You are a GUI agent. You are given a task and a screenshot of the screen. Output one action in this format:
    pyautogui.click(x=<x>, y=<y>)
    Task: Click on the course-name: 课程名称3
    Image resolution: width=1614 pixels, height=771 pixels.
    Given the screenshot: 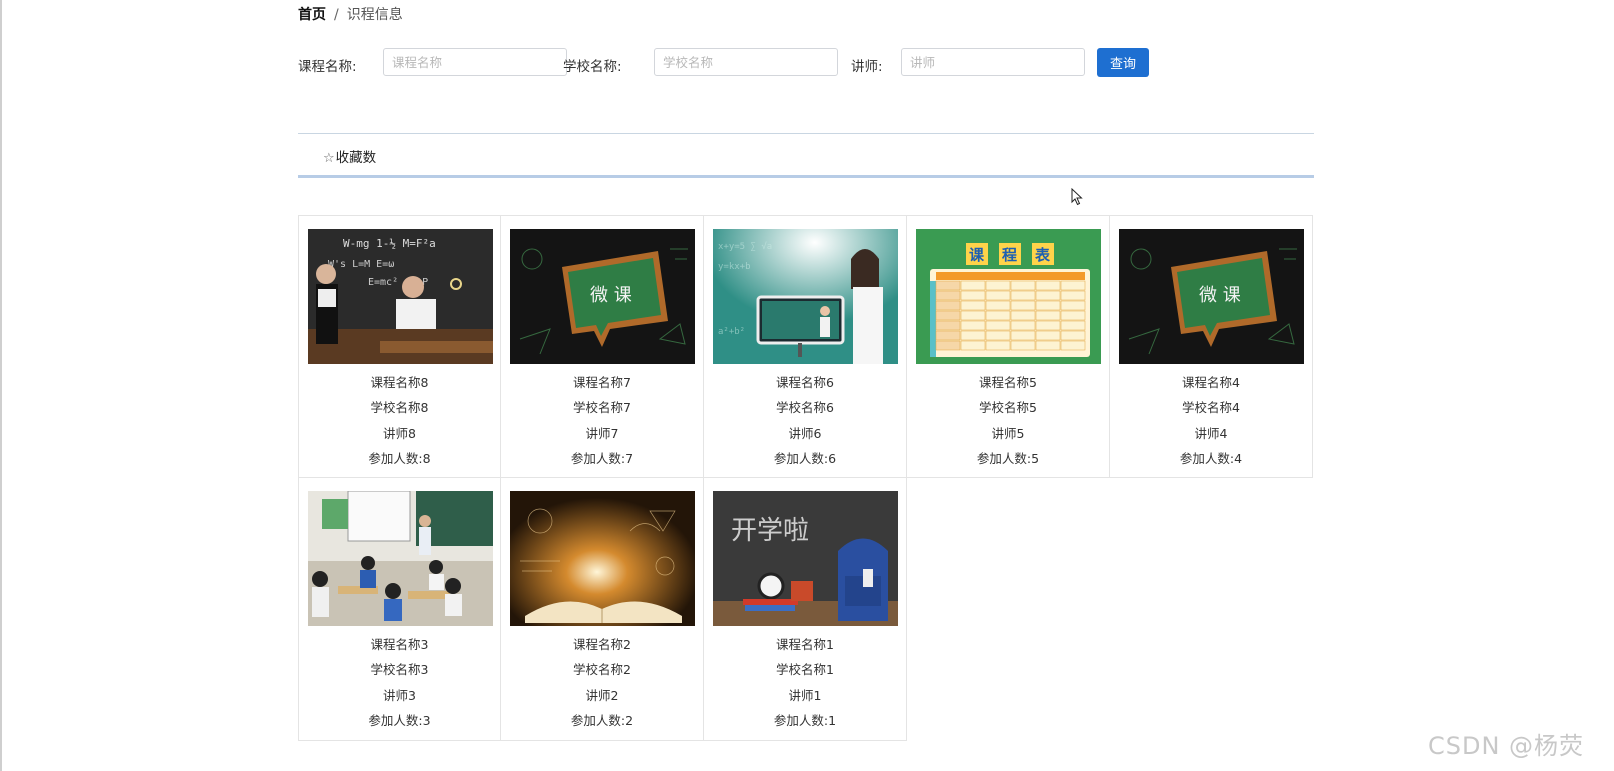 What is the action you would take?
    pyautogui.click(x=399, y=644)
    